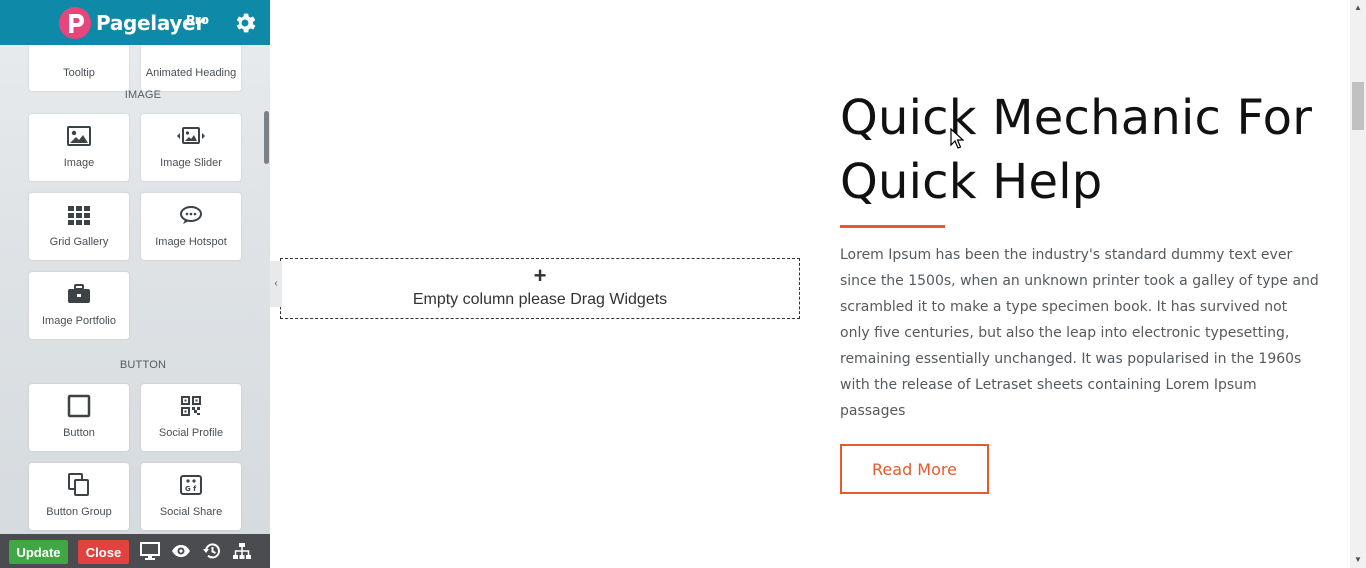 The width and height of the screenshot is (1366, 568). Describe the element at coordinates (191, 406) in the screenshot. I see `qr-code-icon` at that location.